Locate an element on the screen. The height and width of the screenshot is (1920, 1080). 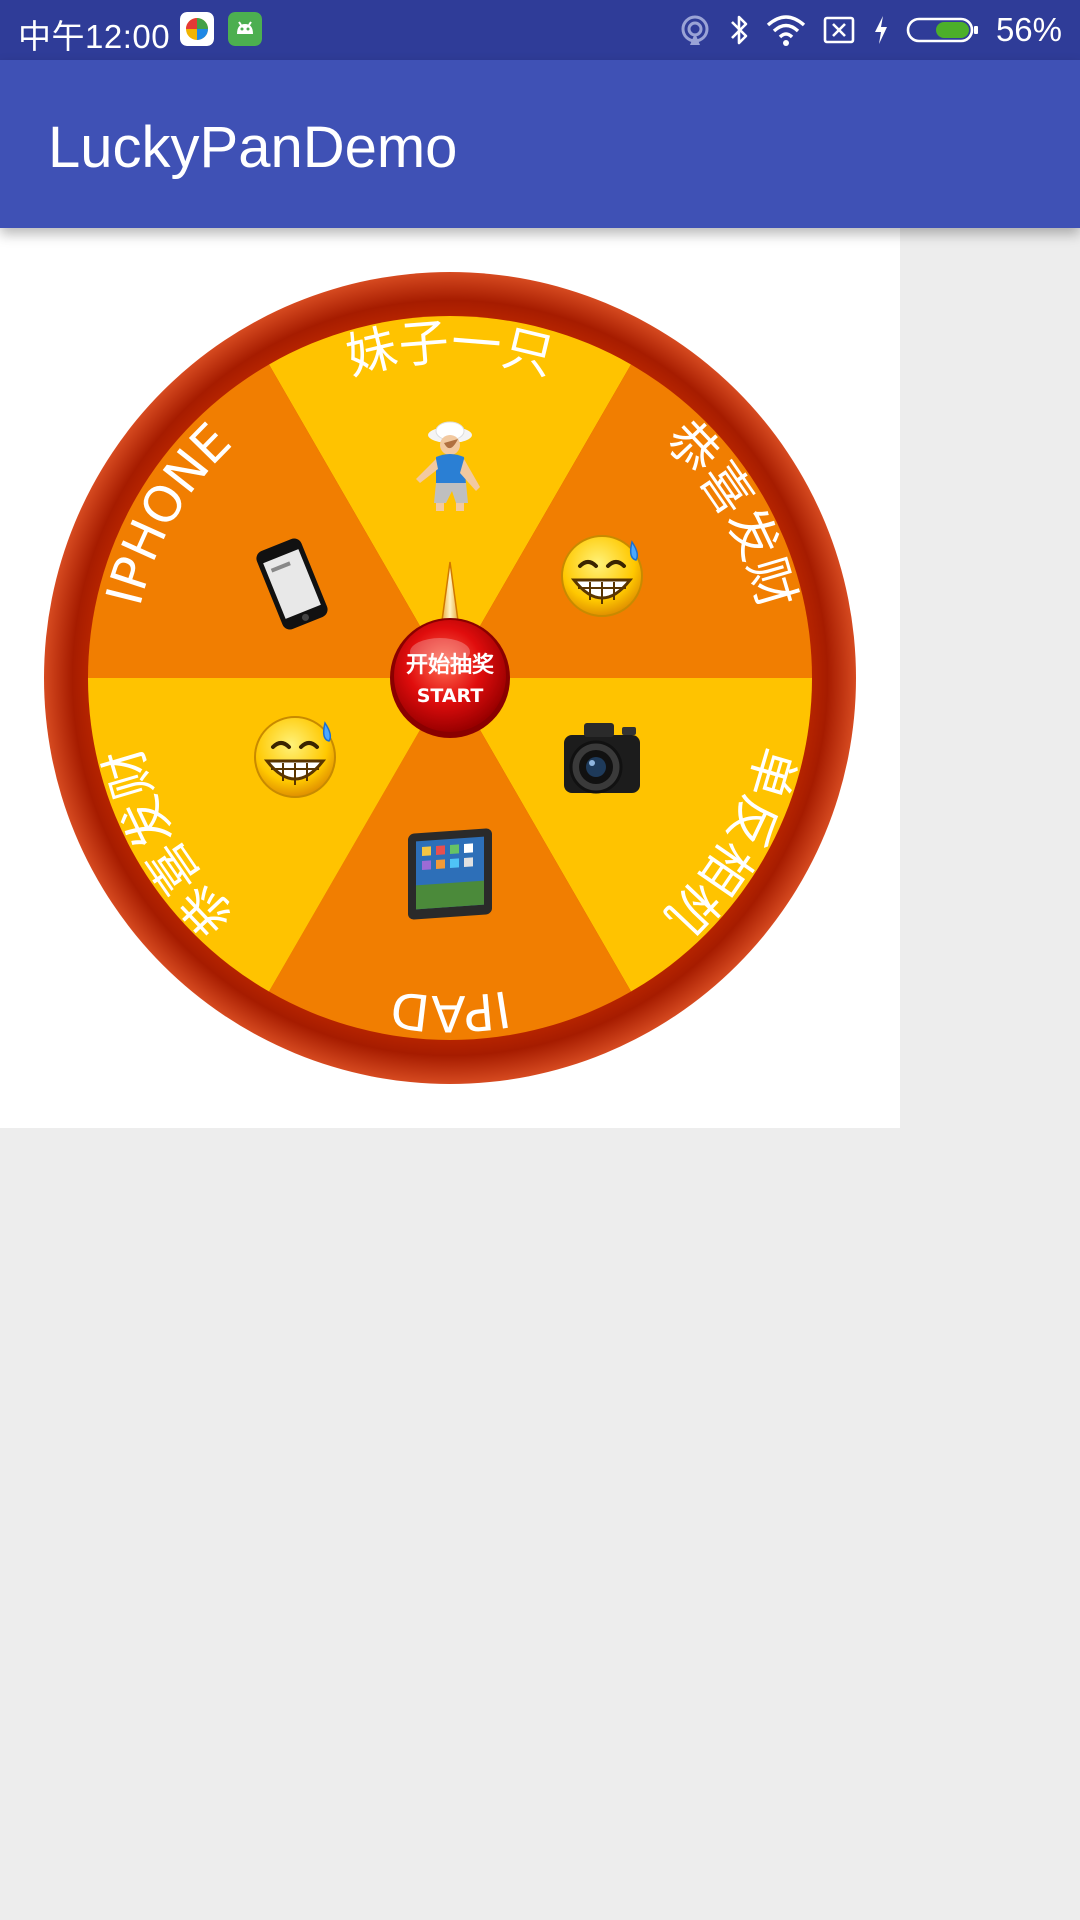
battery-percent: 56% is located at coordinates (1028, 29).